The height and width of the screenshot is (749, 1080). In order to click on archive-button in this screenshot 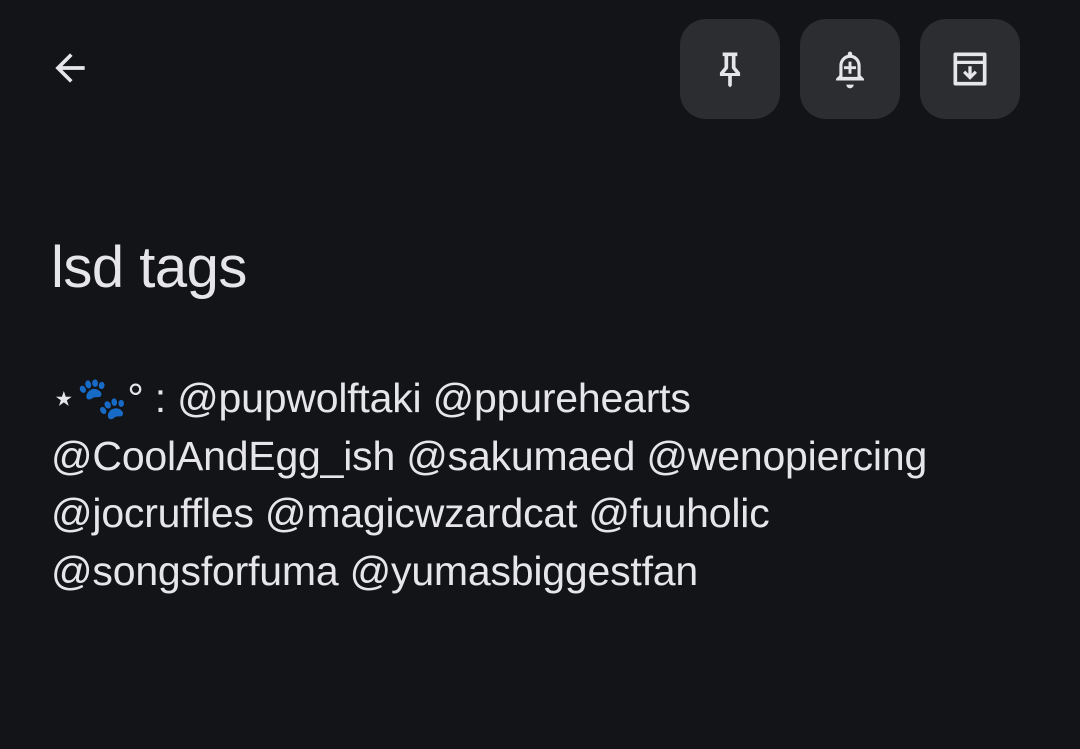, I will do `click(970, 69)`.